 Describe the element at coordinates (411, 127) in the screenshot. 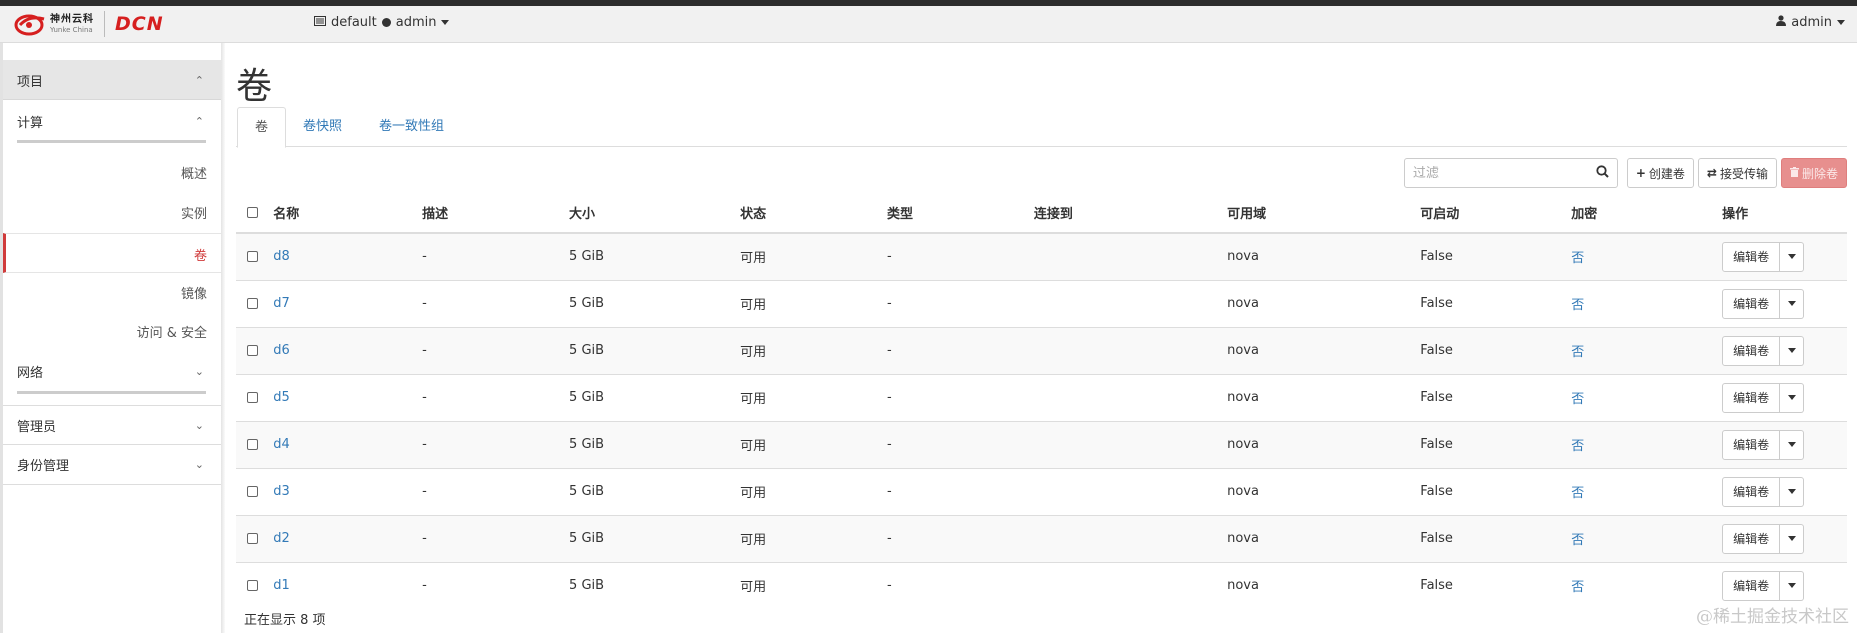

I see `tab-consistency-groups: 卷一致性组` at that location.